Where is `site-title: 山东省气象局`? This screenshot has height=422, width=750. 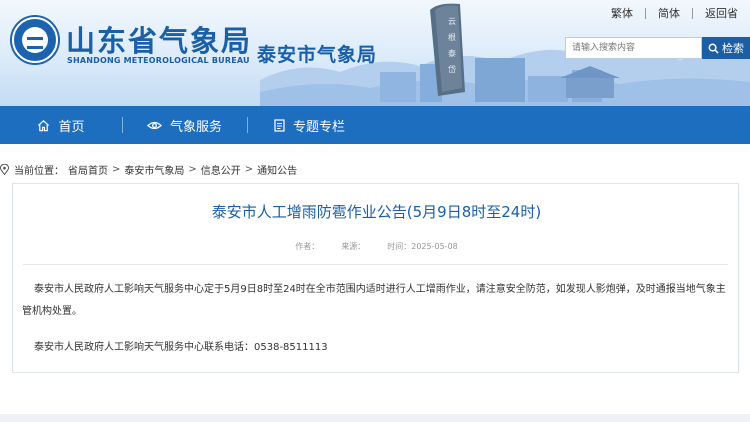 site-title: 山东省气象局 is located at coordinates (159, 41).